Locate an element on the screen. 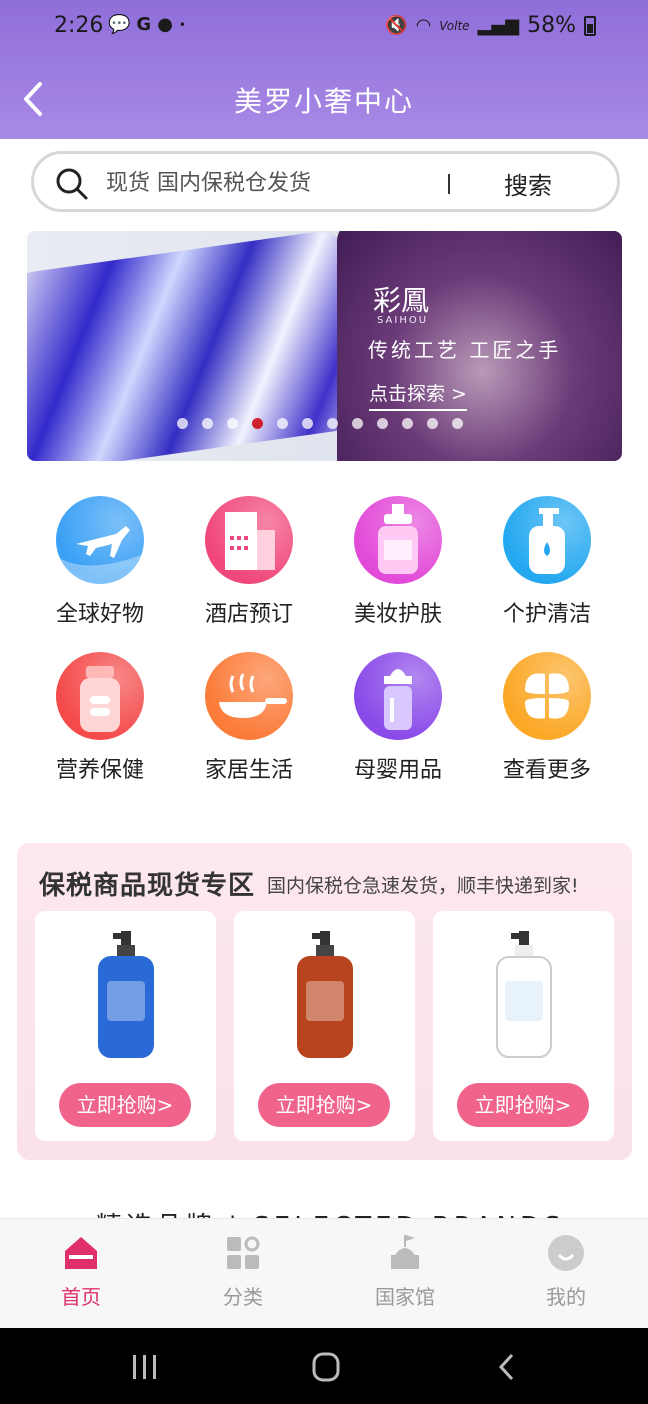 The image size is (648, 1404). banner-explore-link: 点击探索 > is located at coordinates (418, 395).